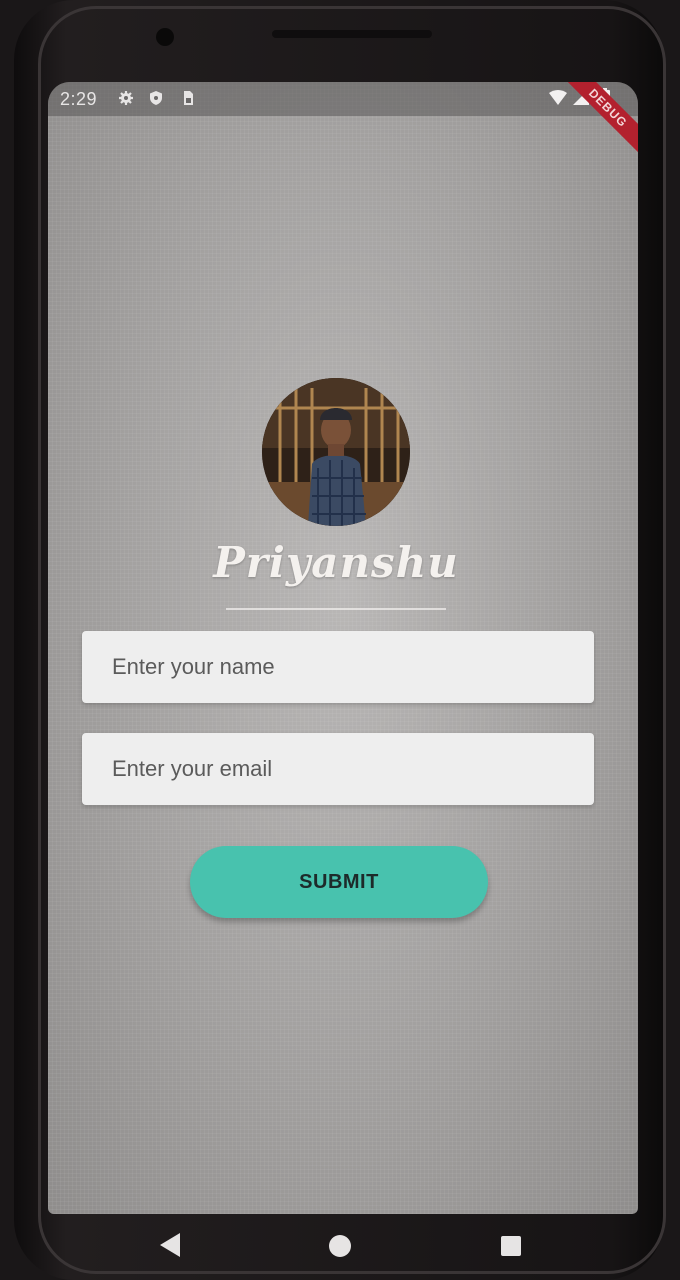 This screenshot has height=1280, width=680. I want to click on email-input, so click(338, 769).